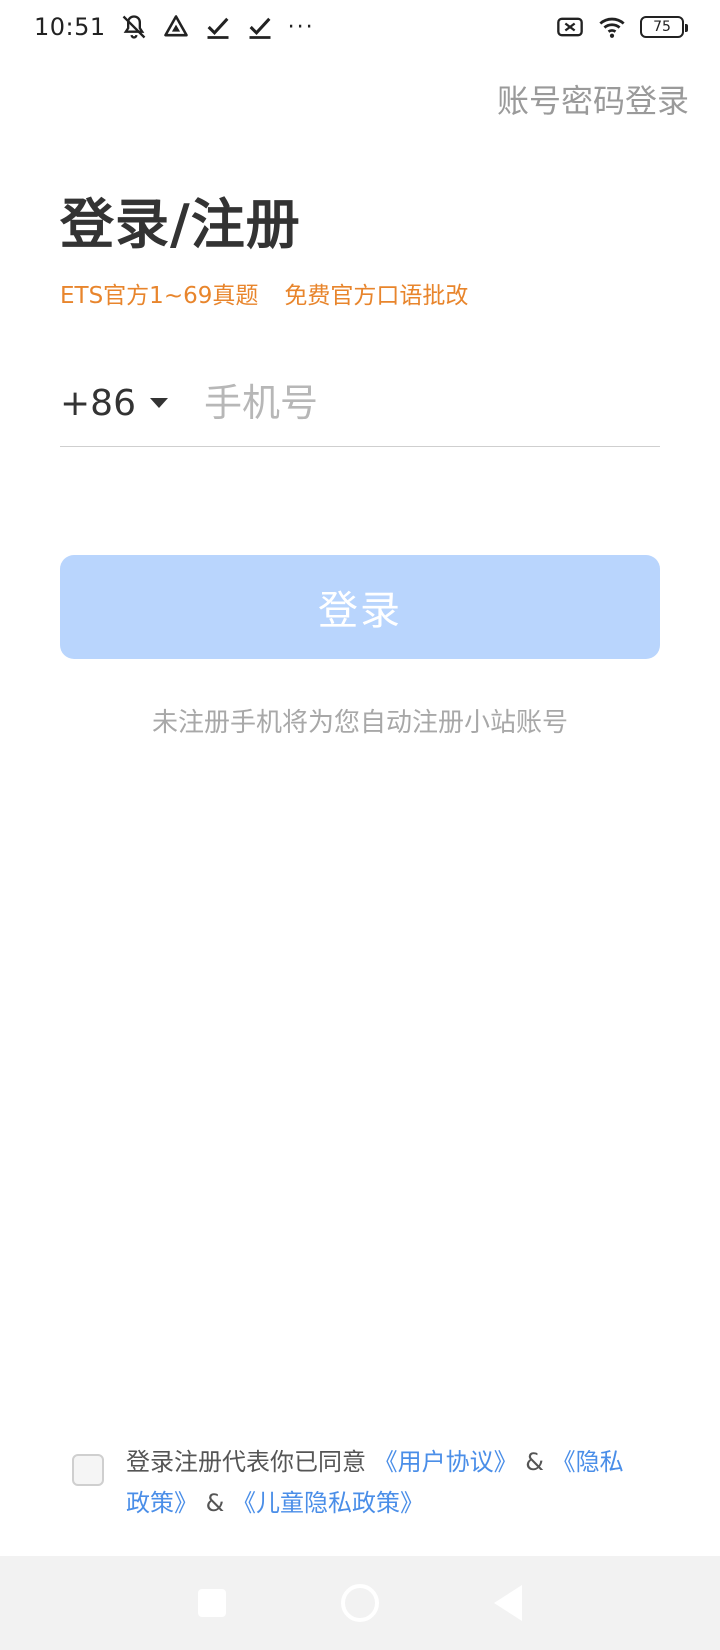  Describe the element at coordinates (328, 1503) in the screenshot. I see `child-privacy-policy-link: 《儿童隐私政策》` at that location.